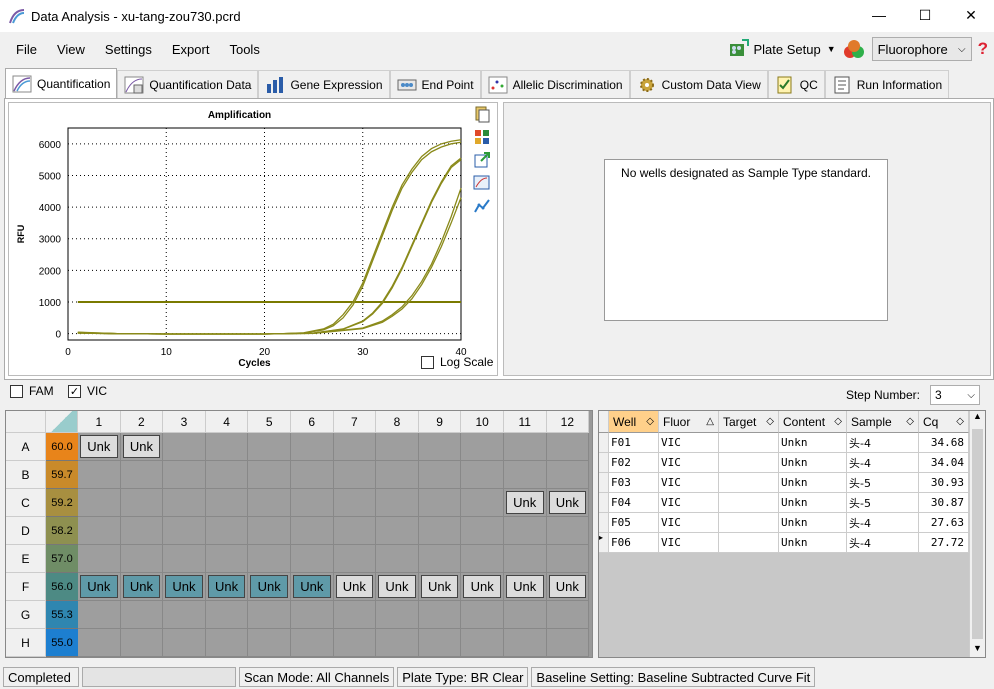  Describe the element at coordinates (883, 523) in the screenshot. I see `table-cell: 头-4` at that location.